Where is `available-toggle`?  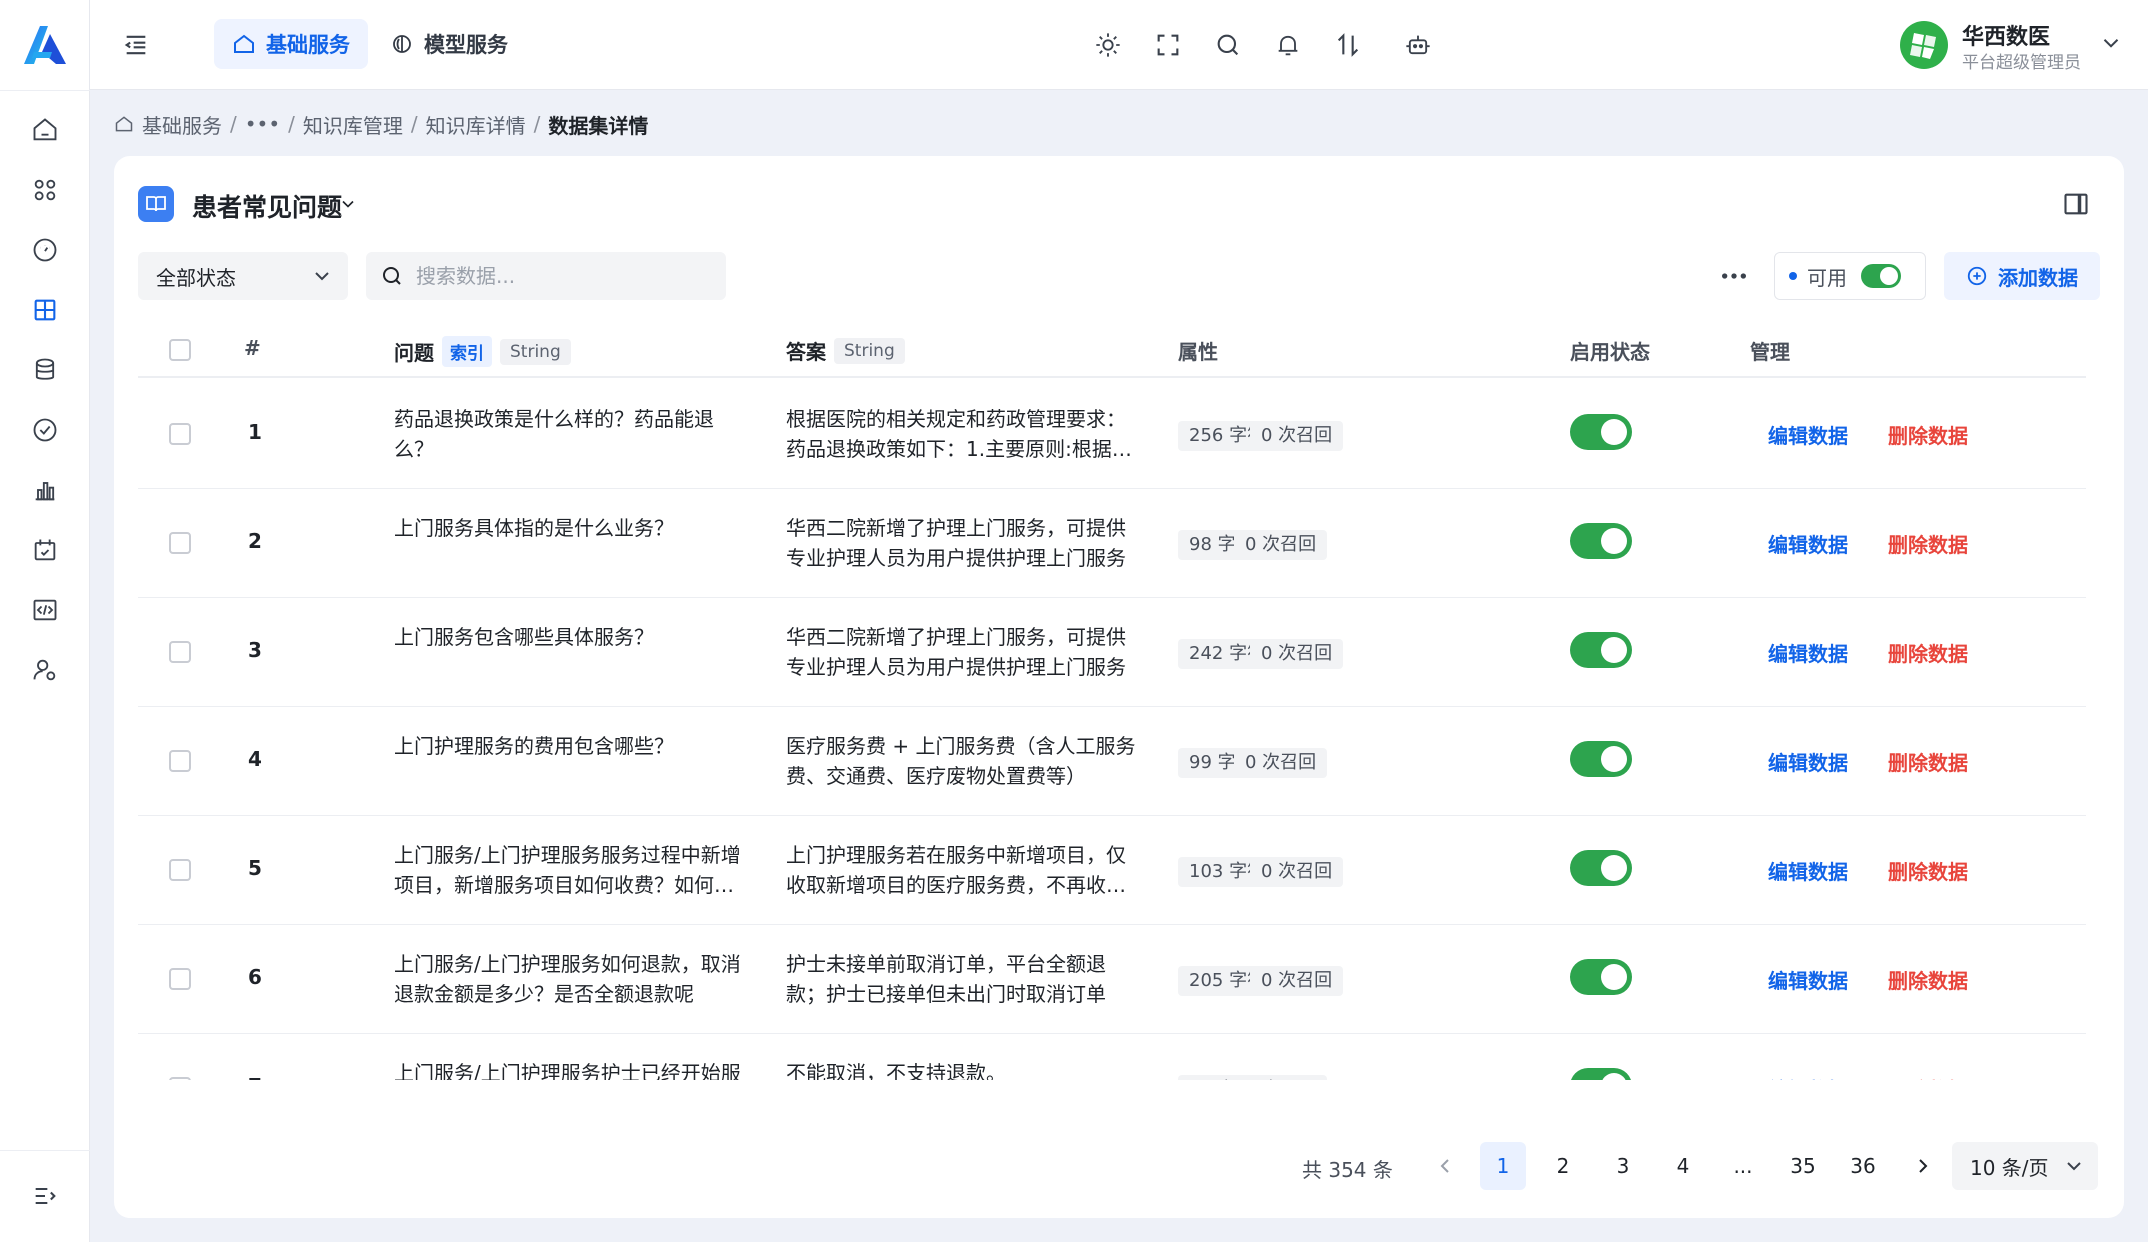
available-toggle is located at coordinates (1881, 276).